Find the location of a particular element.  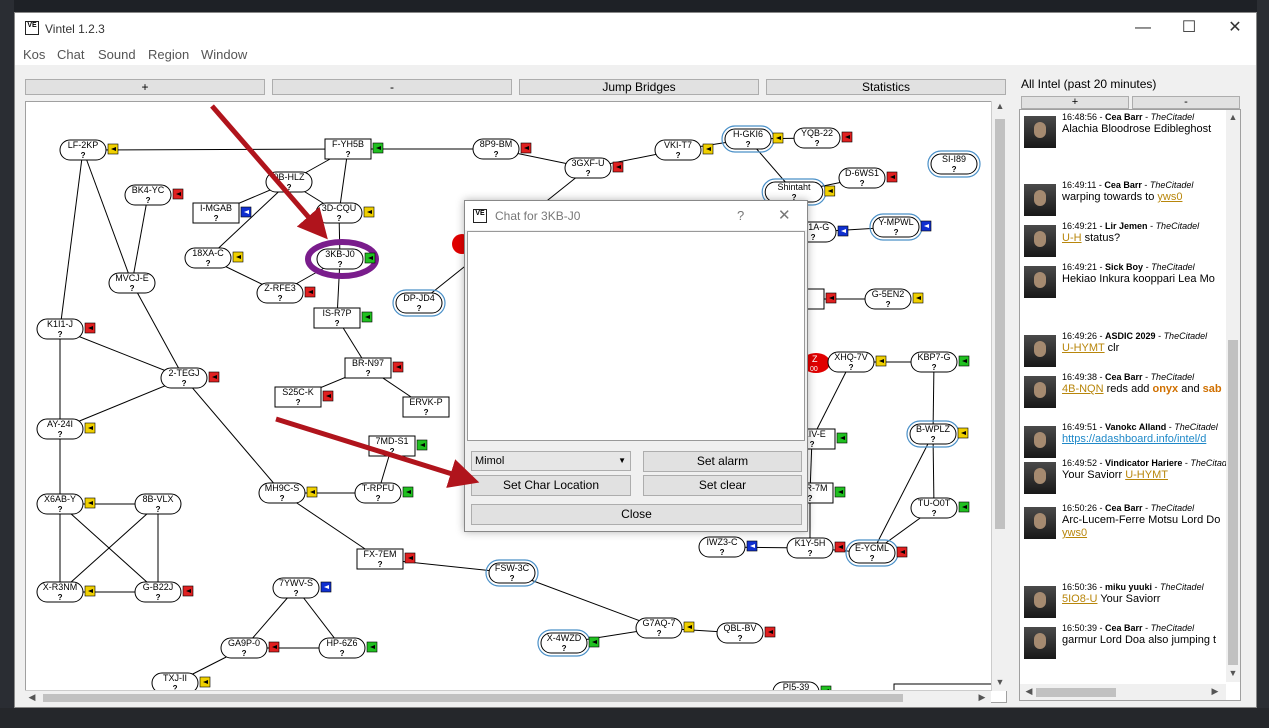

system-node: DP-JD4? is located at coordinates (419, 303).